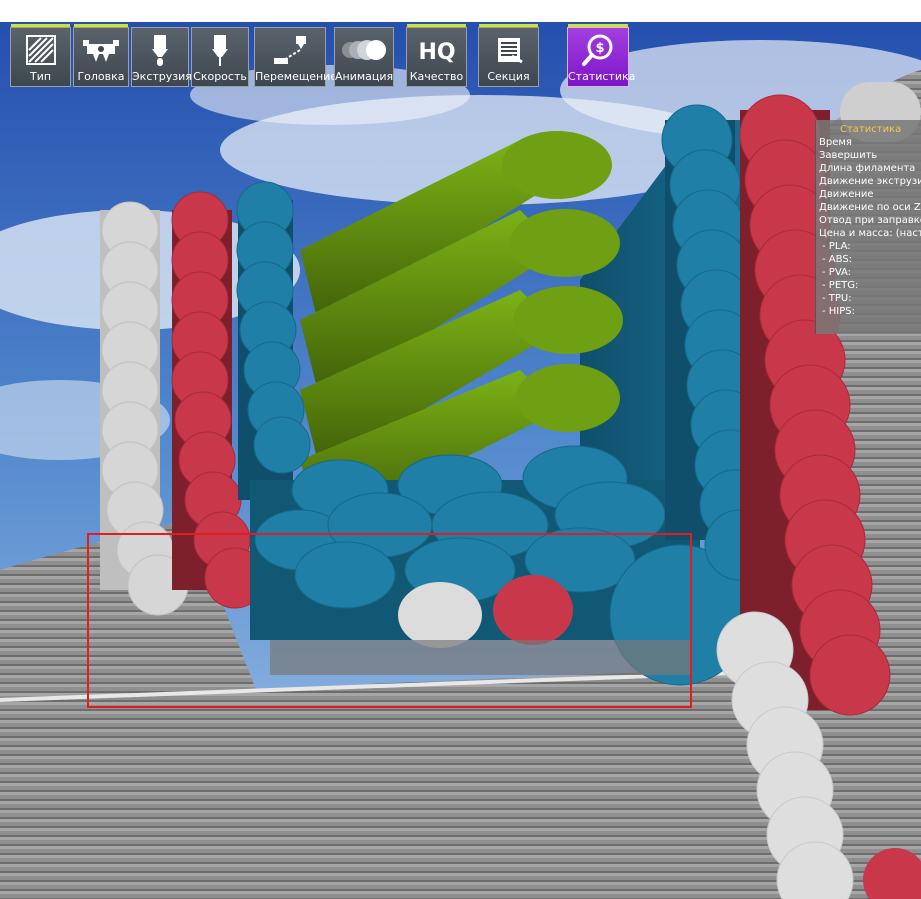 The image size is (921, 899). What do you see at coordinates (870, 220) in the screenshot?
I see `stat-retraction: Отвод при заправке` at bounding box center [870, 220].